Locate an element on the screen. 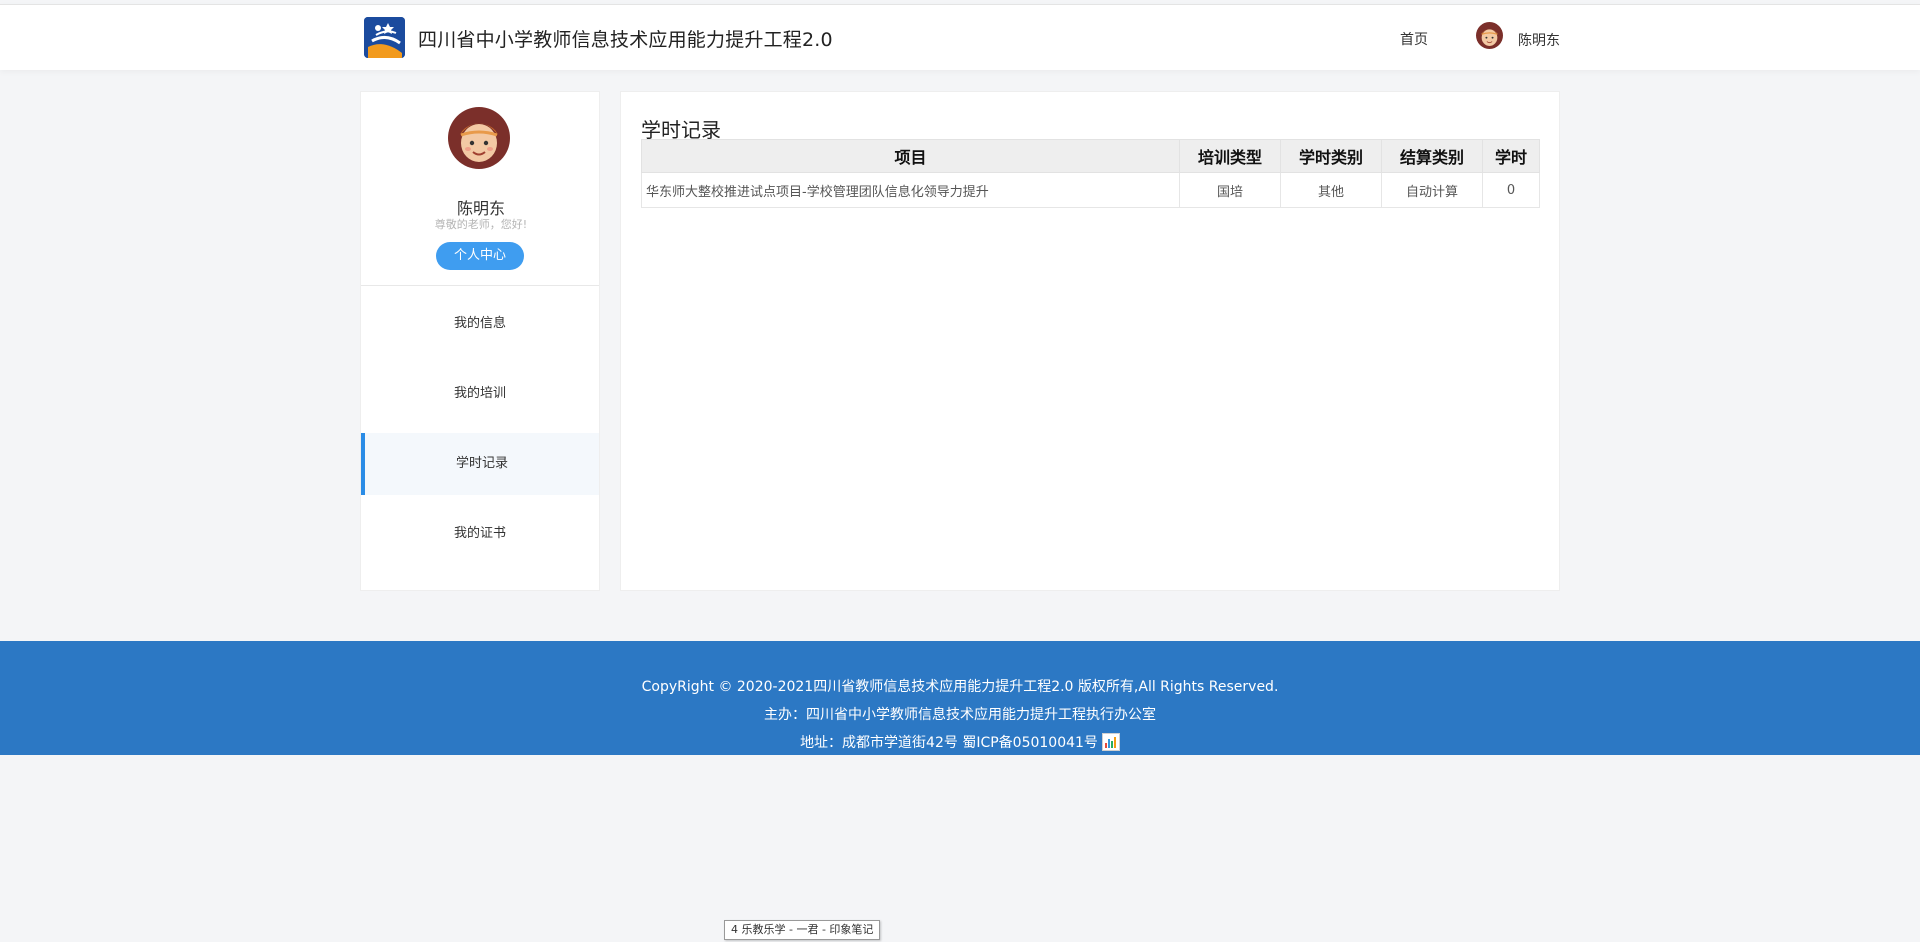 The image size is (1920, 942). footer-address-line: 地址：成都市学道街42号 蜀ICP备05010041号 is located at coordinates (960, 742).